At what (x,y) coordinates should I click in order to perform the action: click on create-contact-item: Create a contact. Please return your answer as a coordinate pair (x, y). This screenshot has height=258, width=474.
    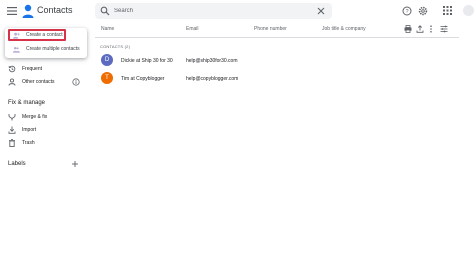
    Looking at the image, I should click on (46, 35).